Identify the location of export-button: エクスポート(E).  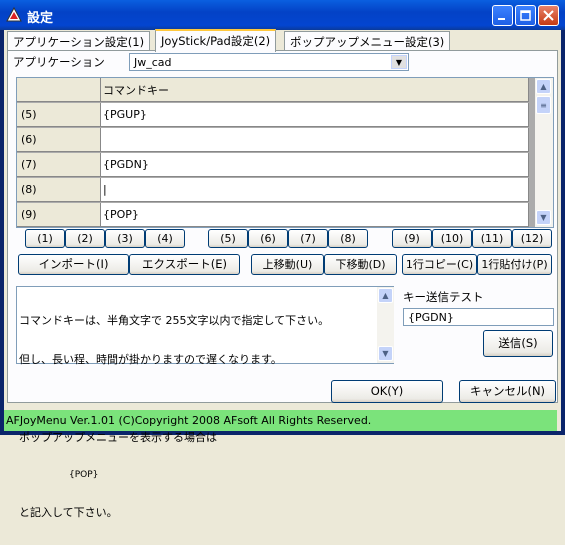
(184, 264).